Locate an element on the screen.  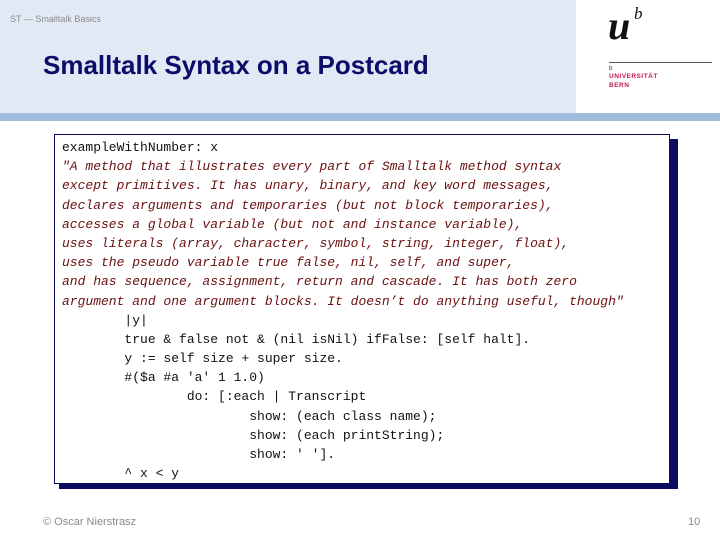
logo-divider is located at coordinates (660, 62).